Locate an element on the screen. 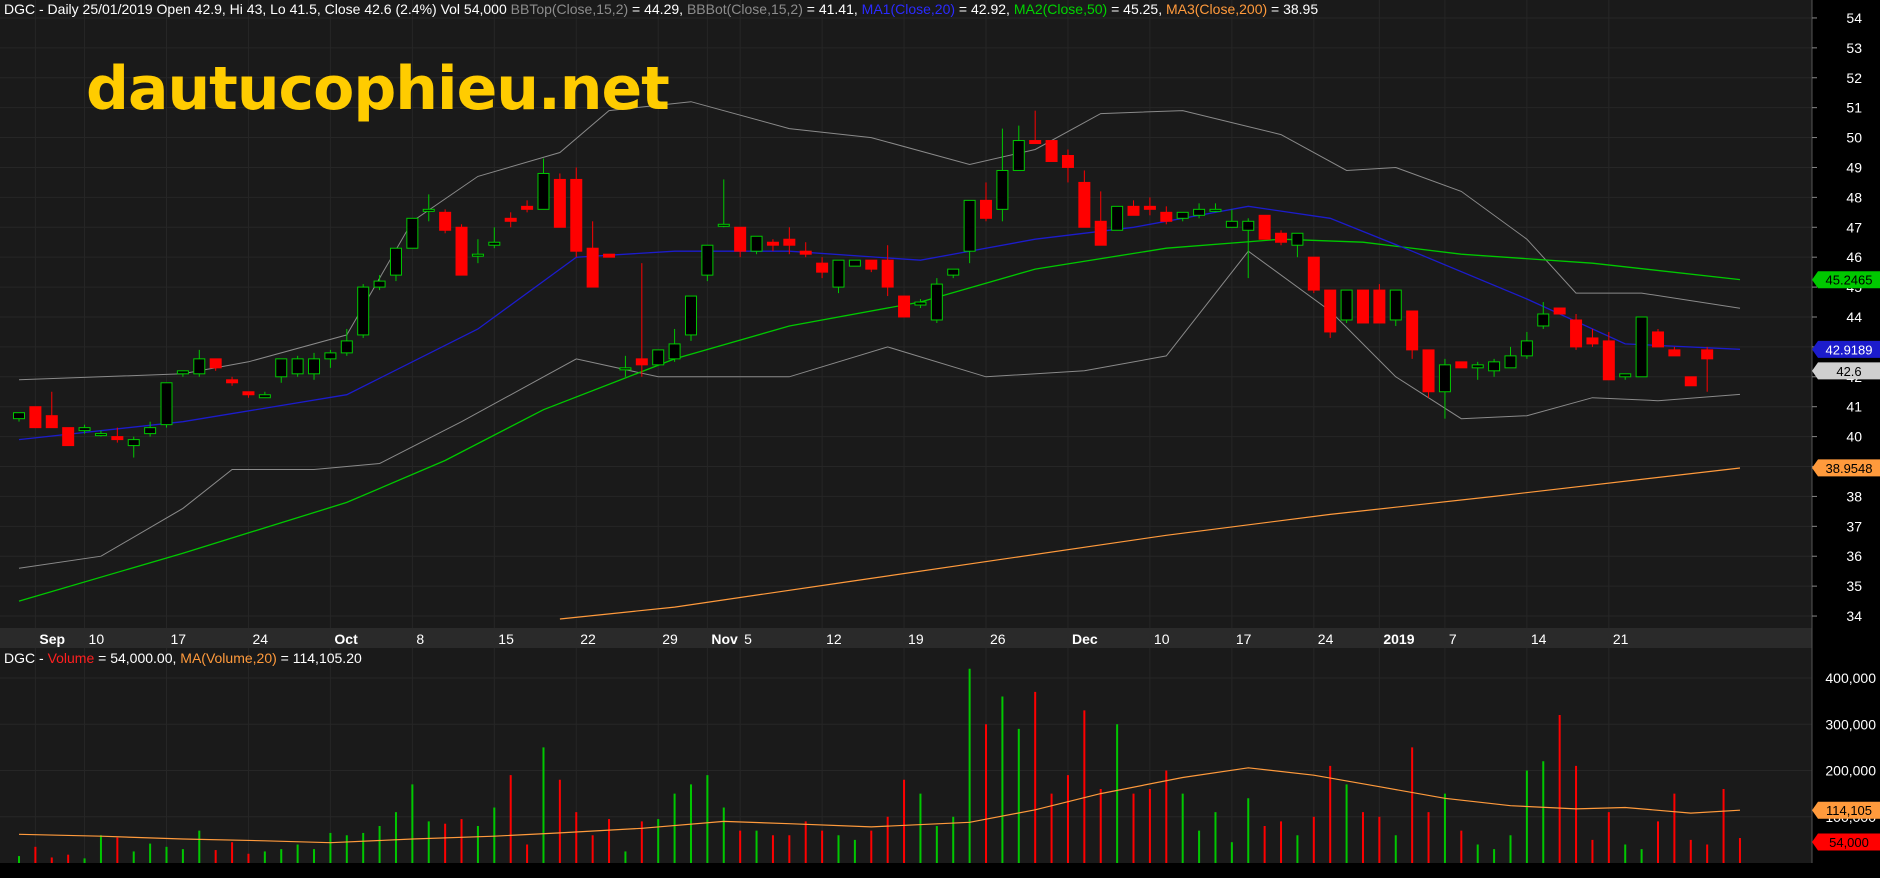 This screenshot has width=1880, height=878. price-tick-label: 50 is located at coordinates (1854, 138).